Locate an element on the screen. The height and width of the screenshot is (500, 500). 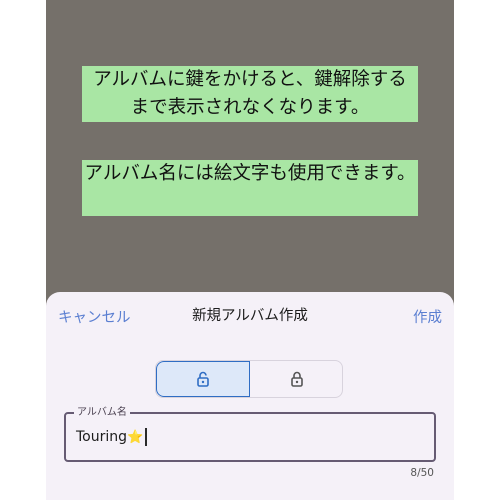
sheet-title: 新規アルバム作成 is located at coordinates (250, 316).